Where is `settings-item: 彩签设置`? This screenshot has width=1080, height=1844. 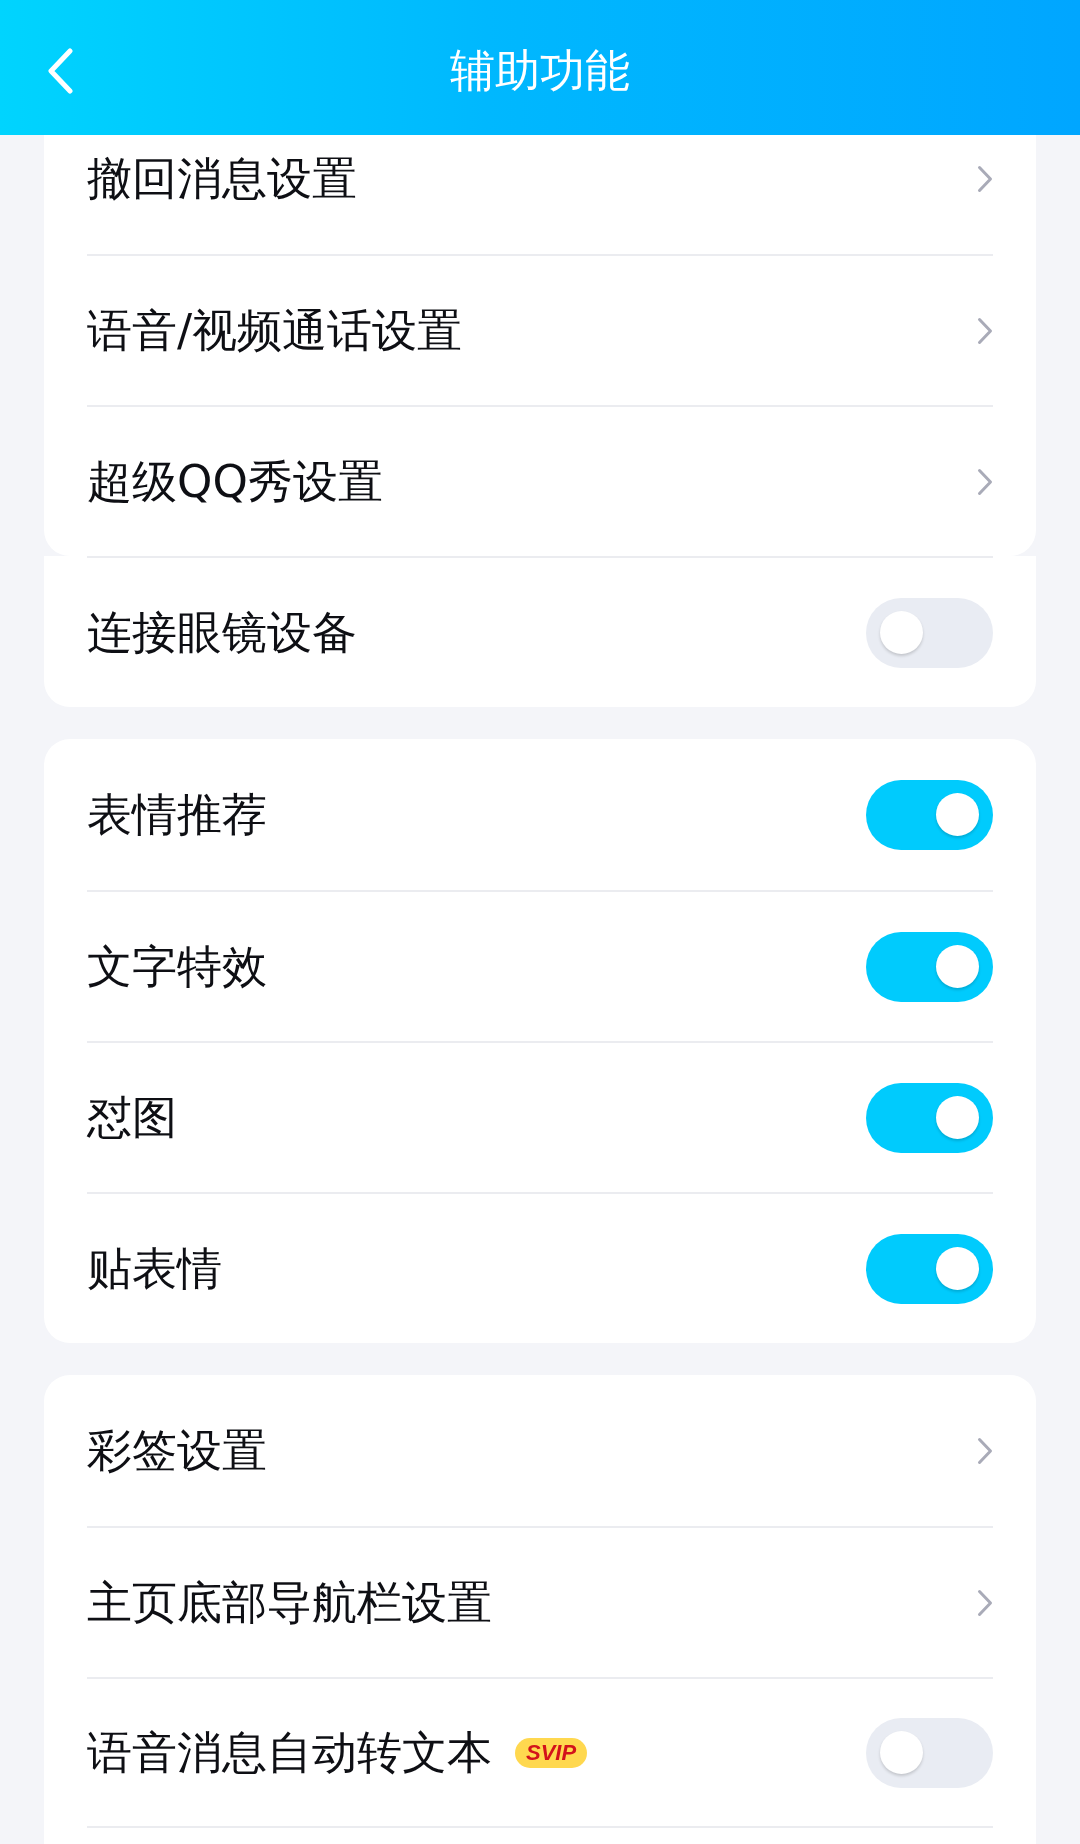 settings-item: 彩签设置 is located at coordinates (540, 1450).